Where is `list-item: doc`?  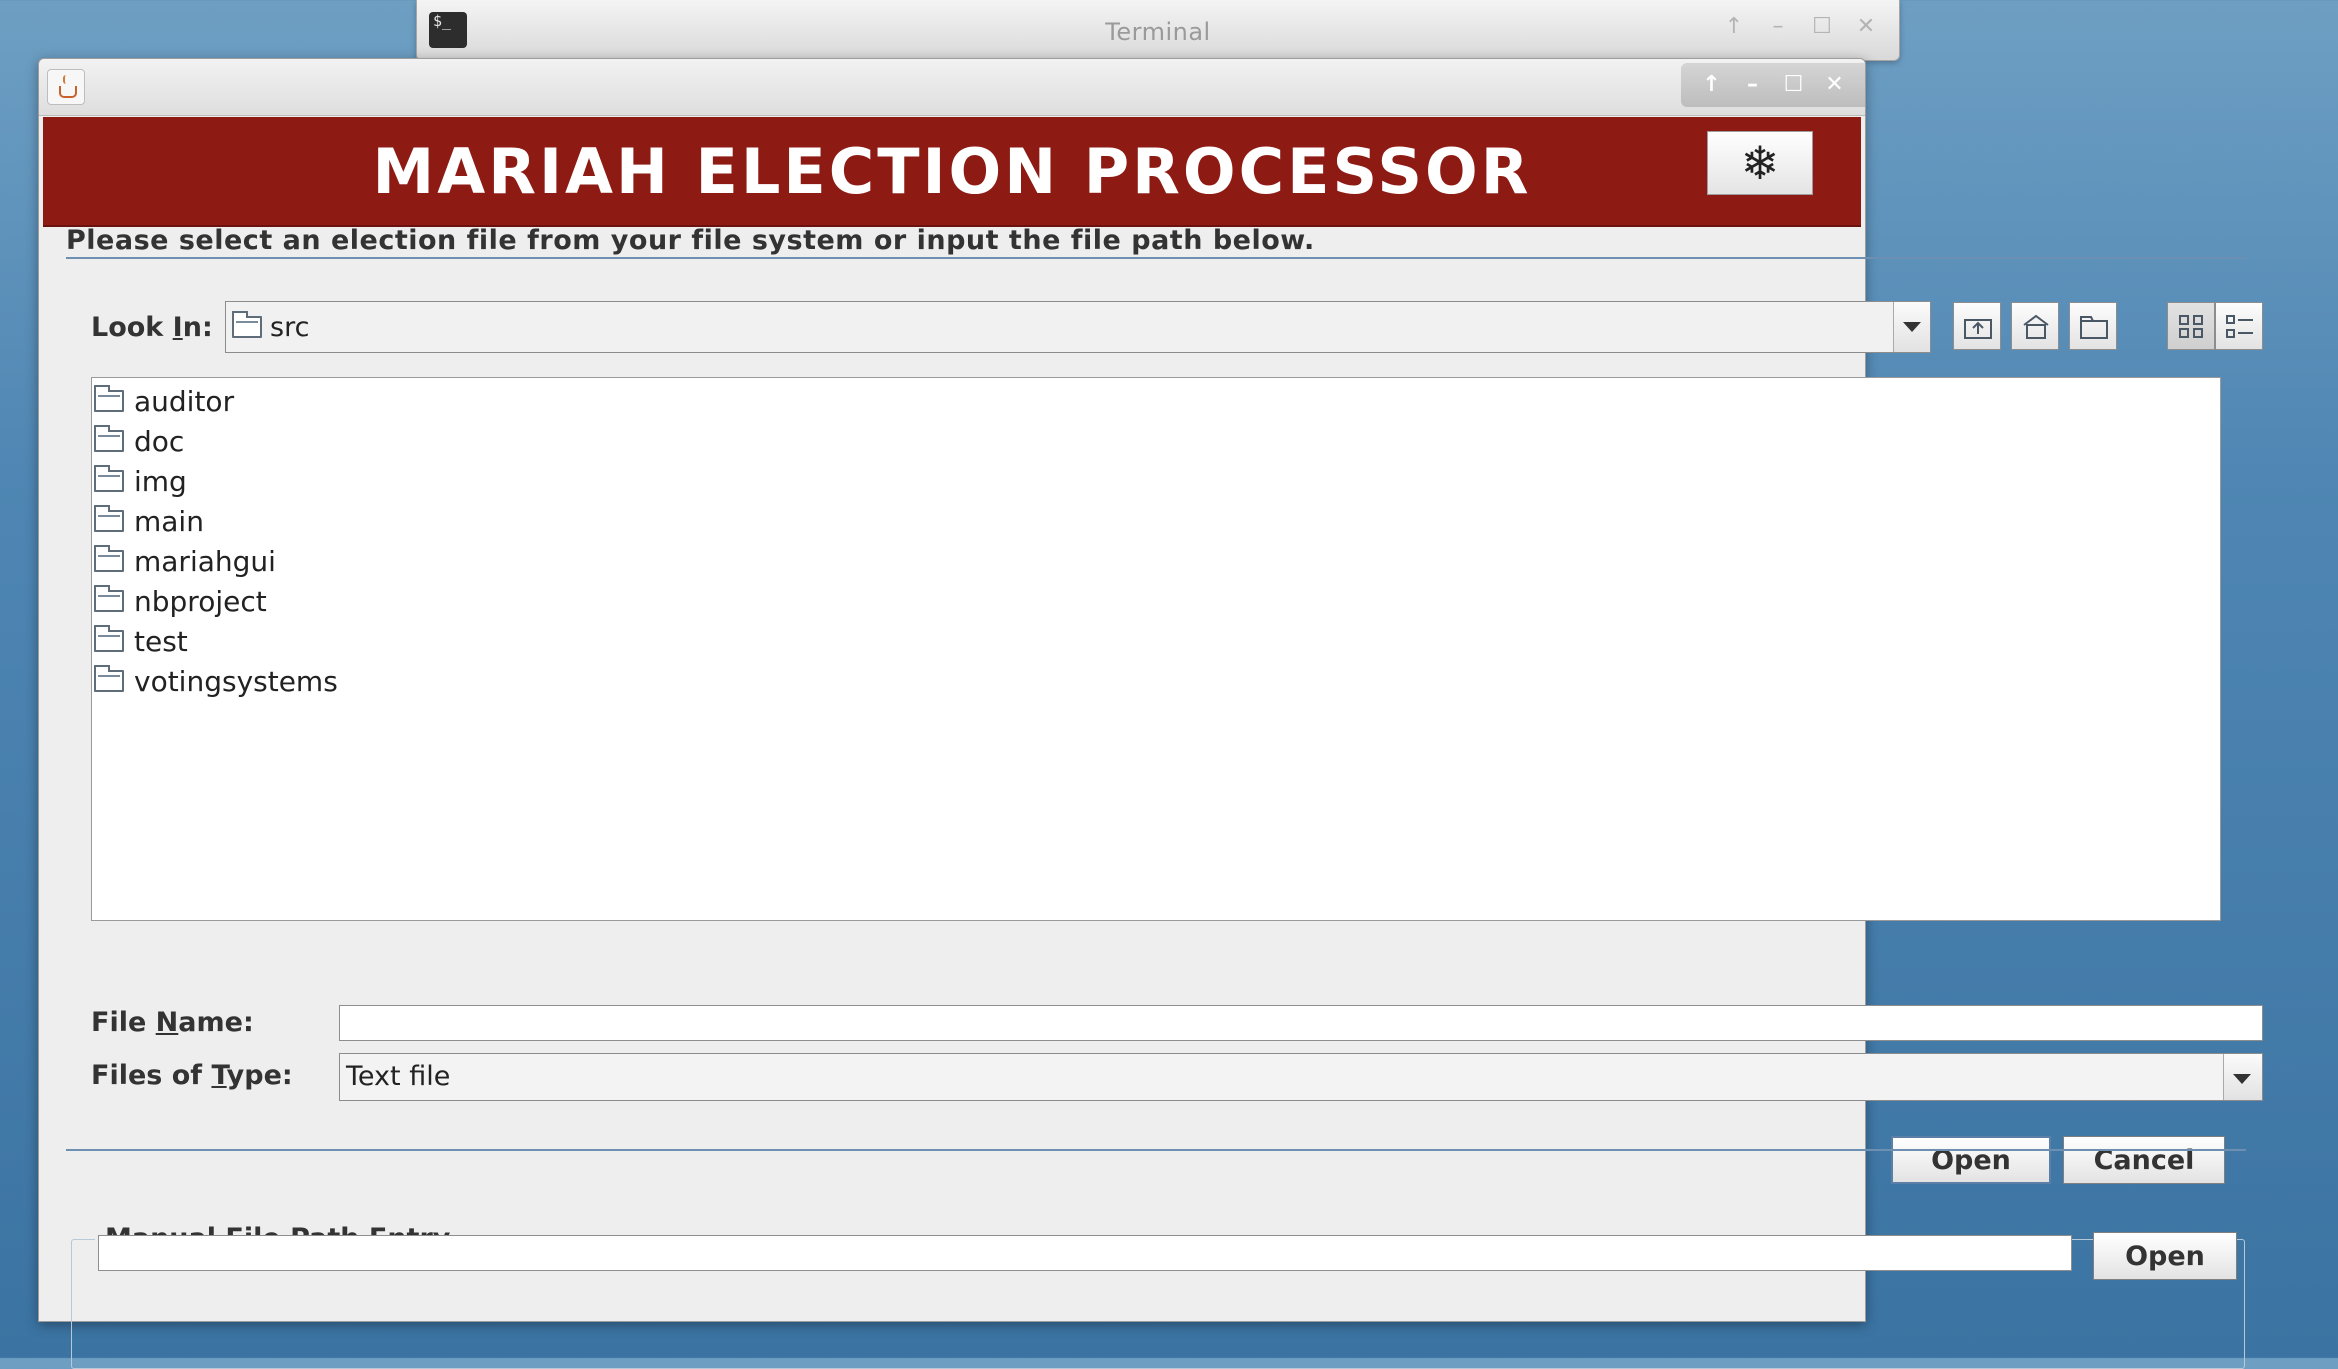 list-item: doc is located at coordinates (139, 441).